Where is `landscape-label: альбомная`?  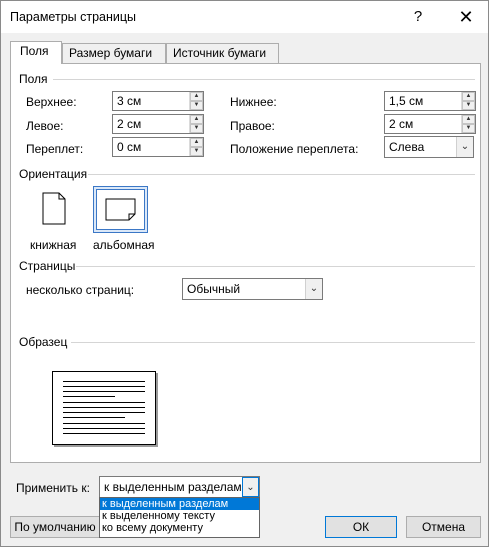
landscape-label: альбомная is located at coordinates (124, 245).